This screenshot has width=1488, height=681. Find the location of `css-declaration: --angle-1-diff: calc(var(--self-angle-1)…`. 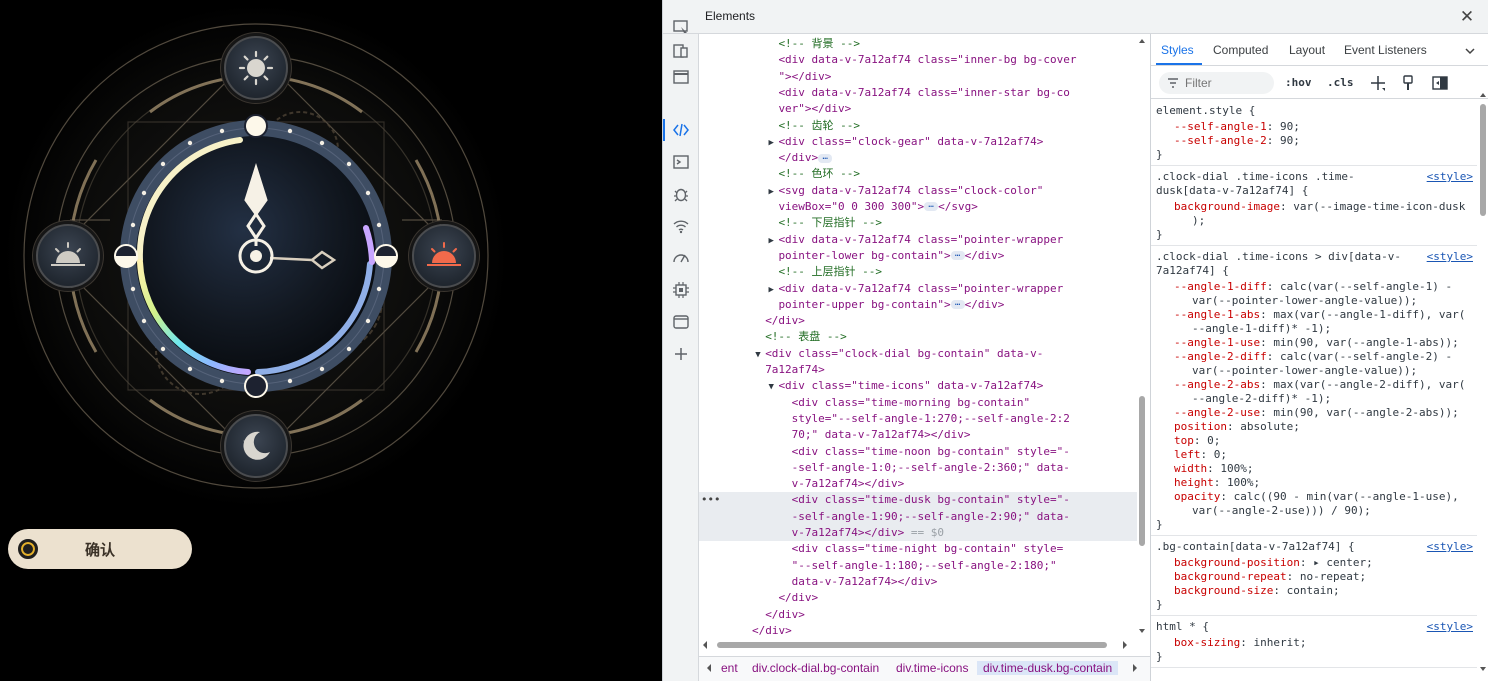

css-declaration: --angle-1-diff: calc(var(--self-angle-1)… is located at coordinates (1313, 287).